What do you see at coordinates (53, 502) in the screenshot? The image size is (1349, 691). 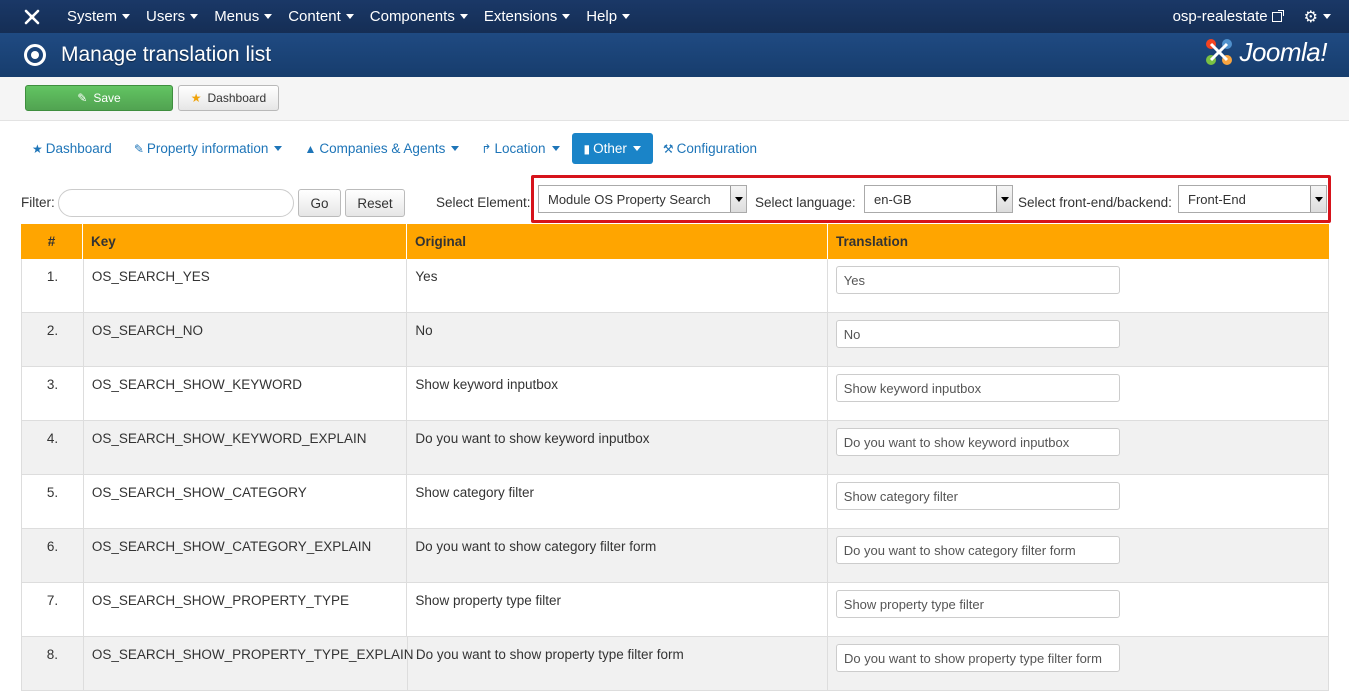 I see `row-number: 5.` at bounding box center [53, 502].